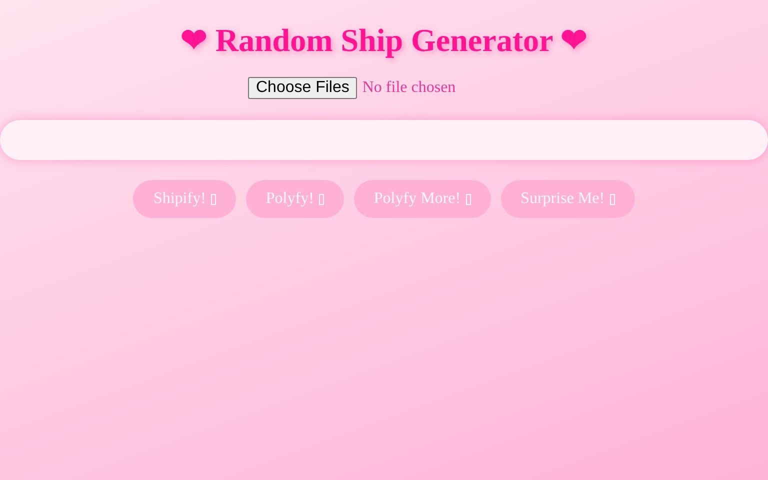 The height and width of the screenshot is (480, 768). What do you see at coordinates (184, 199) in the screenshot?
I see `action-button: Shipify!` at bounding box center [184, 199].